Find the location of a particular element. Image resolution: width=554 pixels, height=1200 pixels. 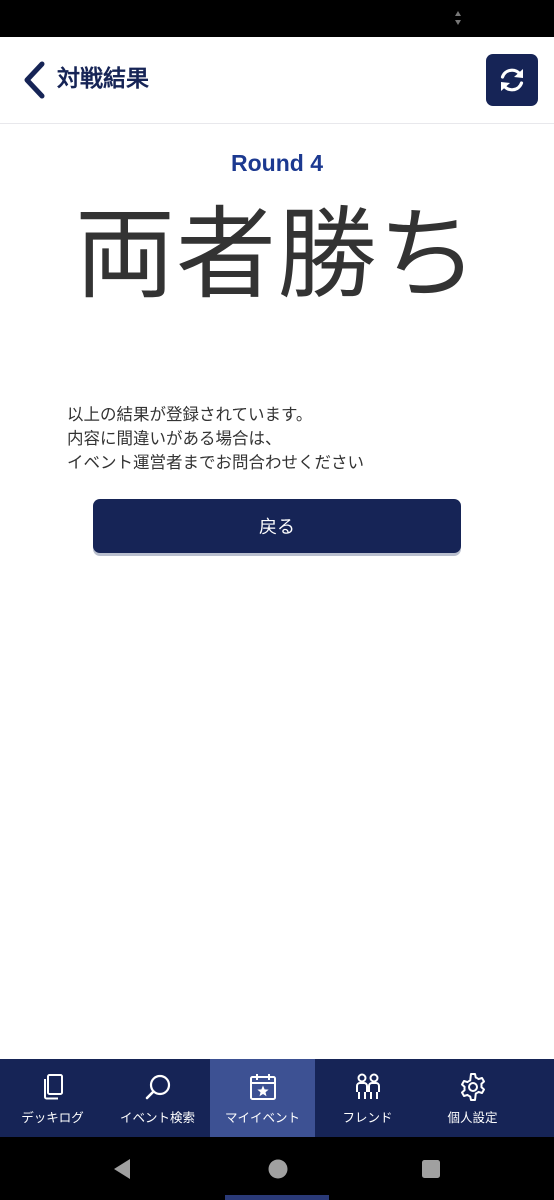

message-line: 以上の結果が登録されています。 is located at coordinates (190, 414).